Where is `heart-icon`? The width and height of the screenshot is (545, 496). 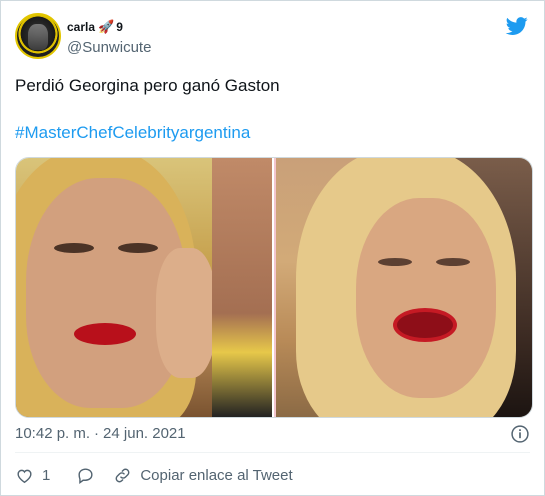
heart-icon is located at coordinates (24, 476).